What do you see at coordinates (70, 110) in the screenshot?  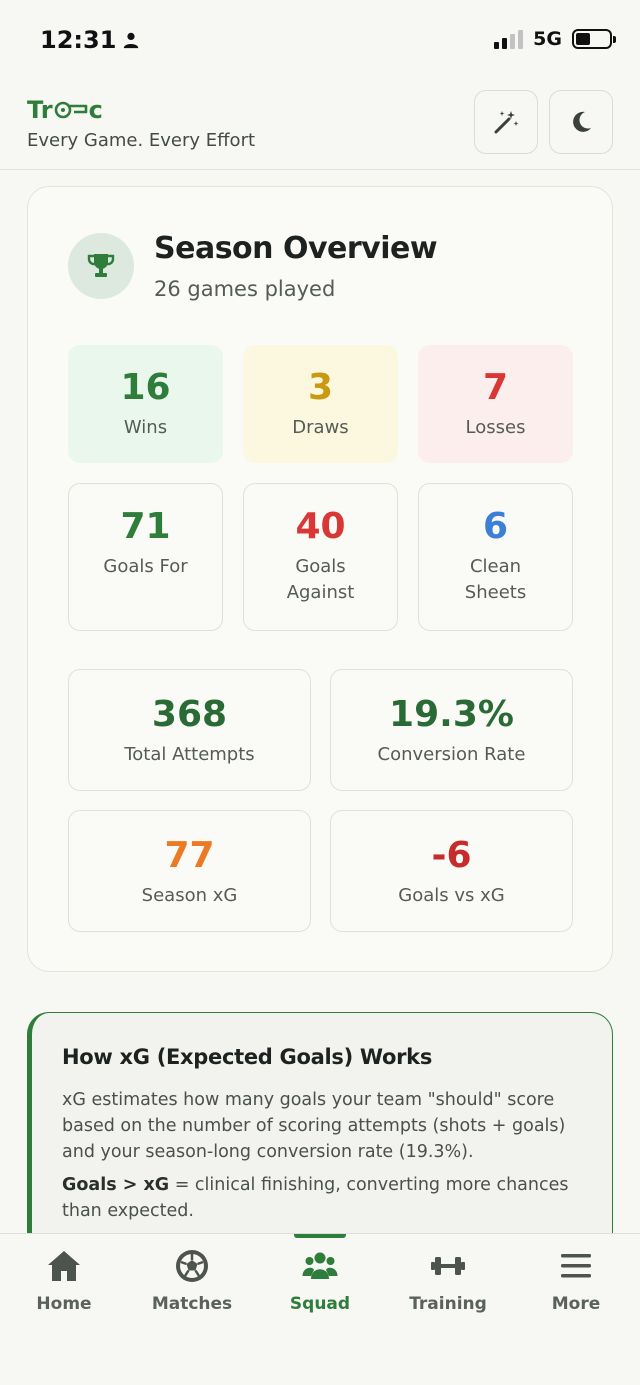 I see `whistle-icon` at bounding box center [70, 110].